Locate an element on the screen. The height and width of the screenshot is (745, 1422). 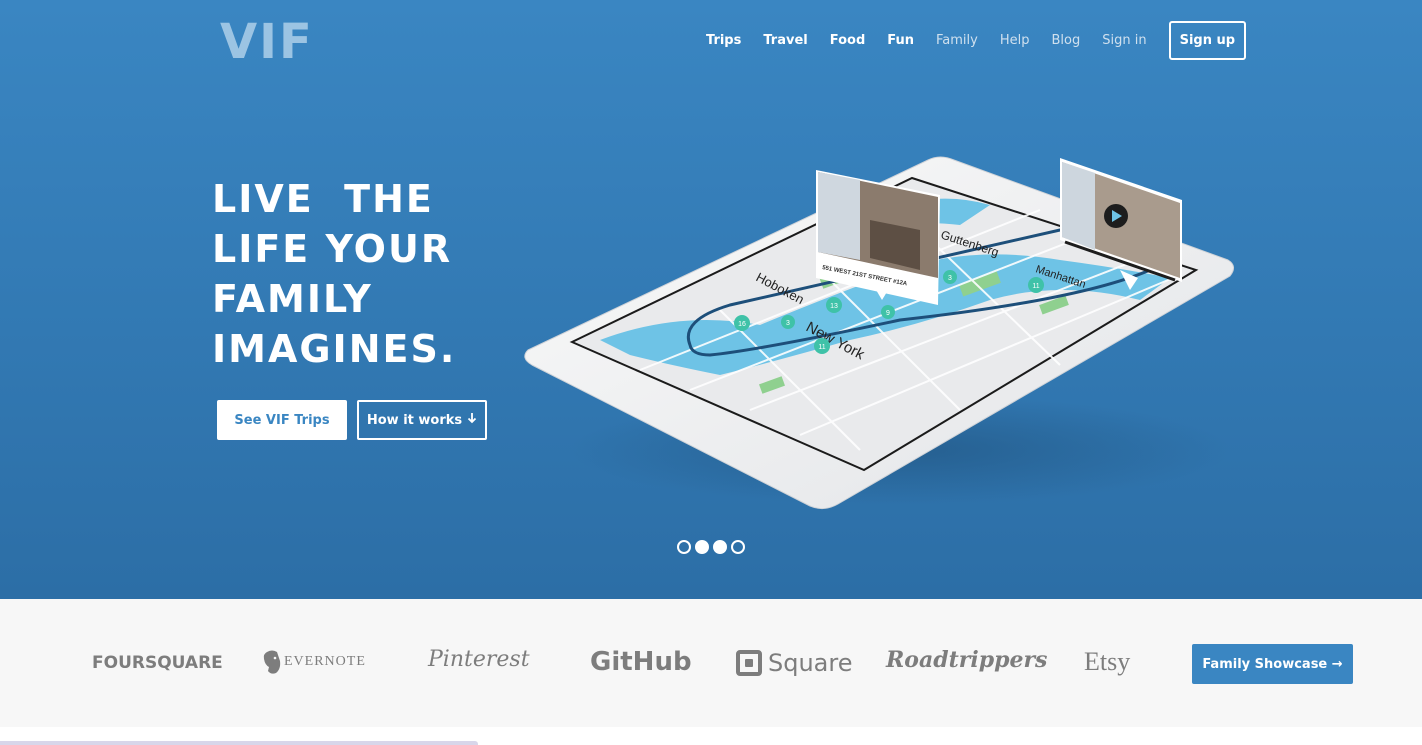
how-it-works-button: How it works is located at coordinates (422, 420).